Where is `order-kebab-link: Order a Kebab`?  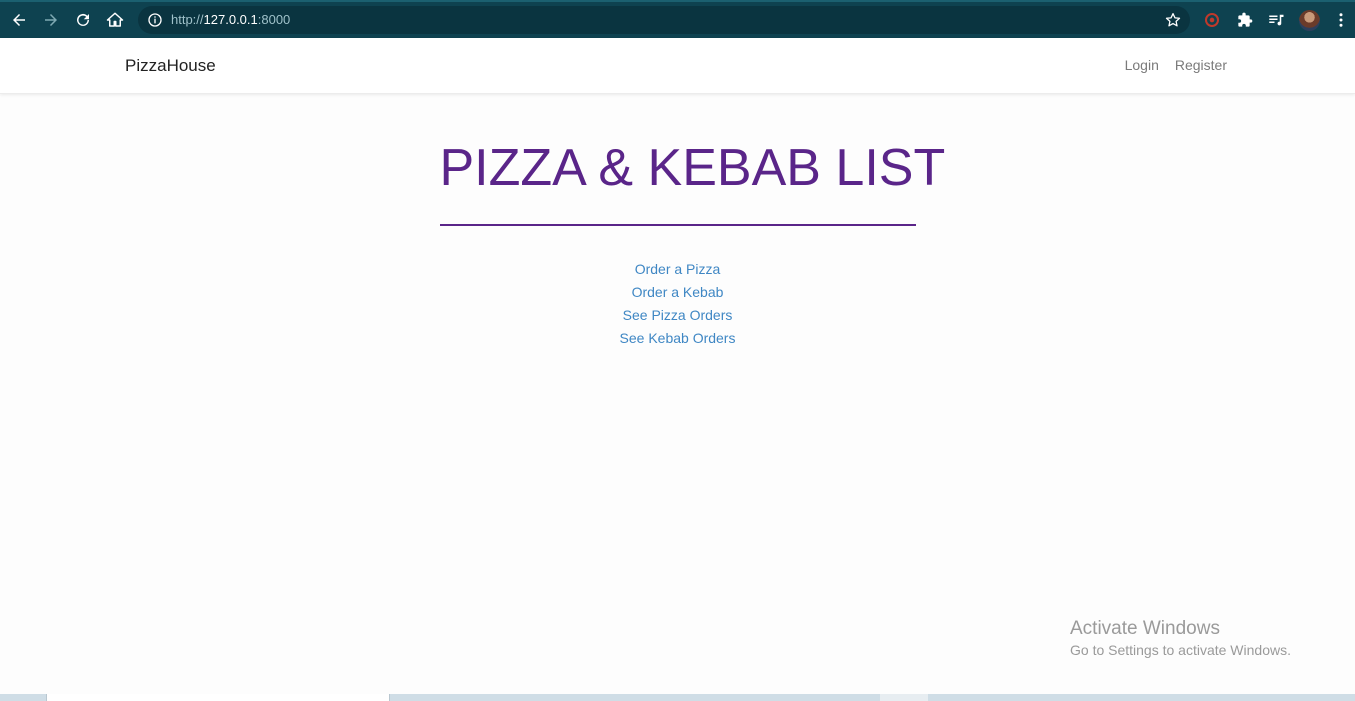
order-kebab-link: Order a Kebab is located at coordinates (678, 292).